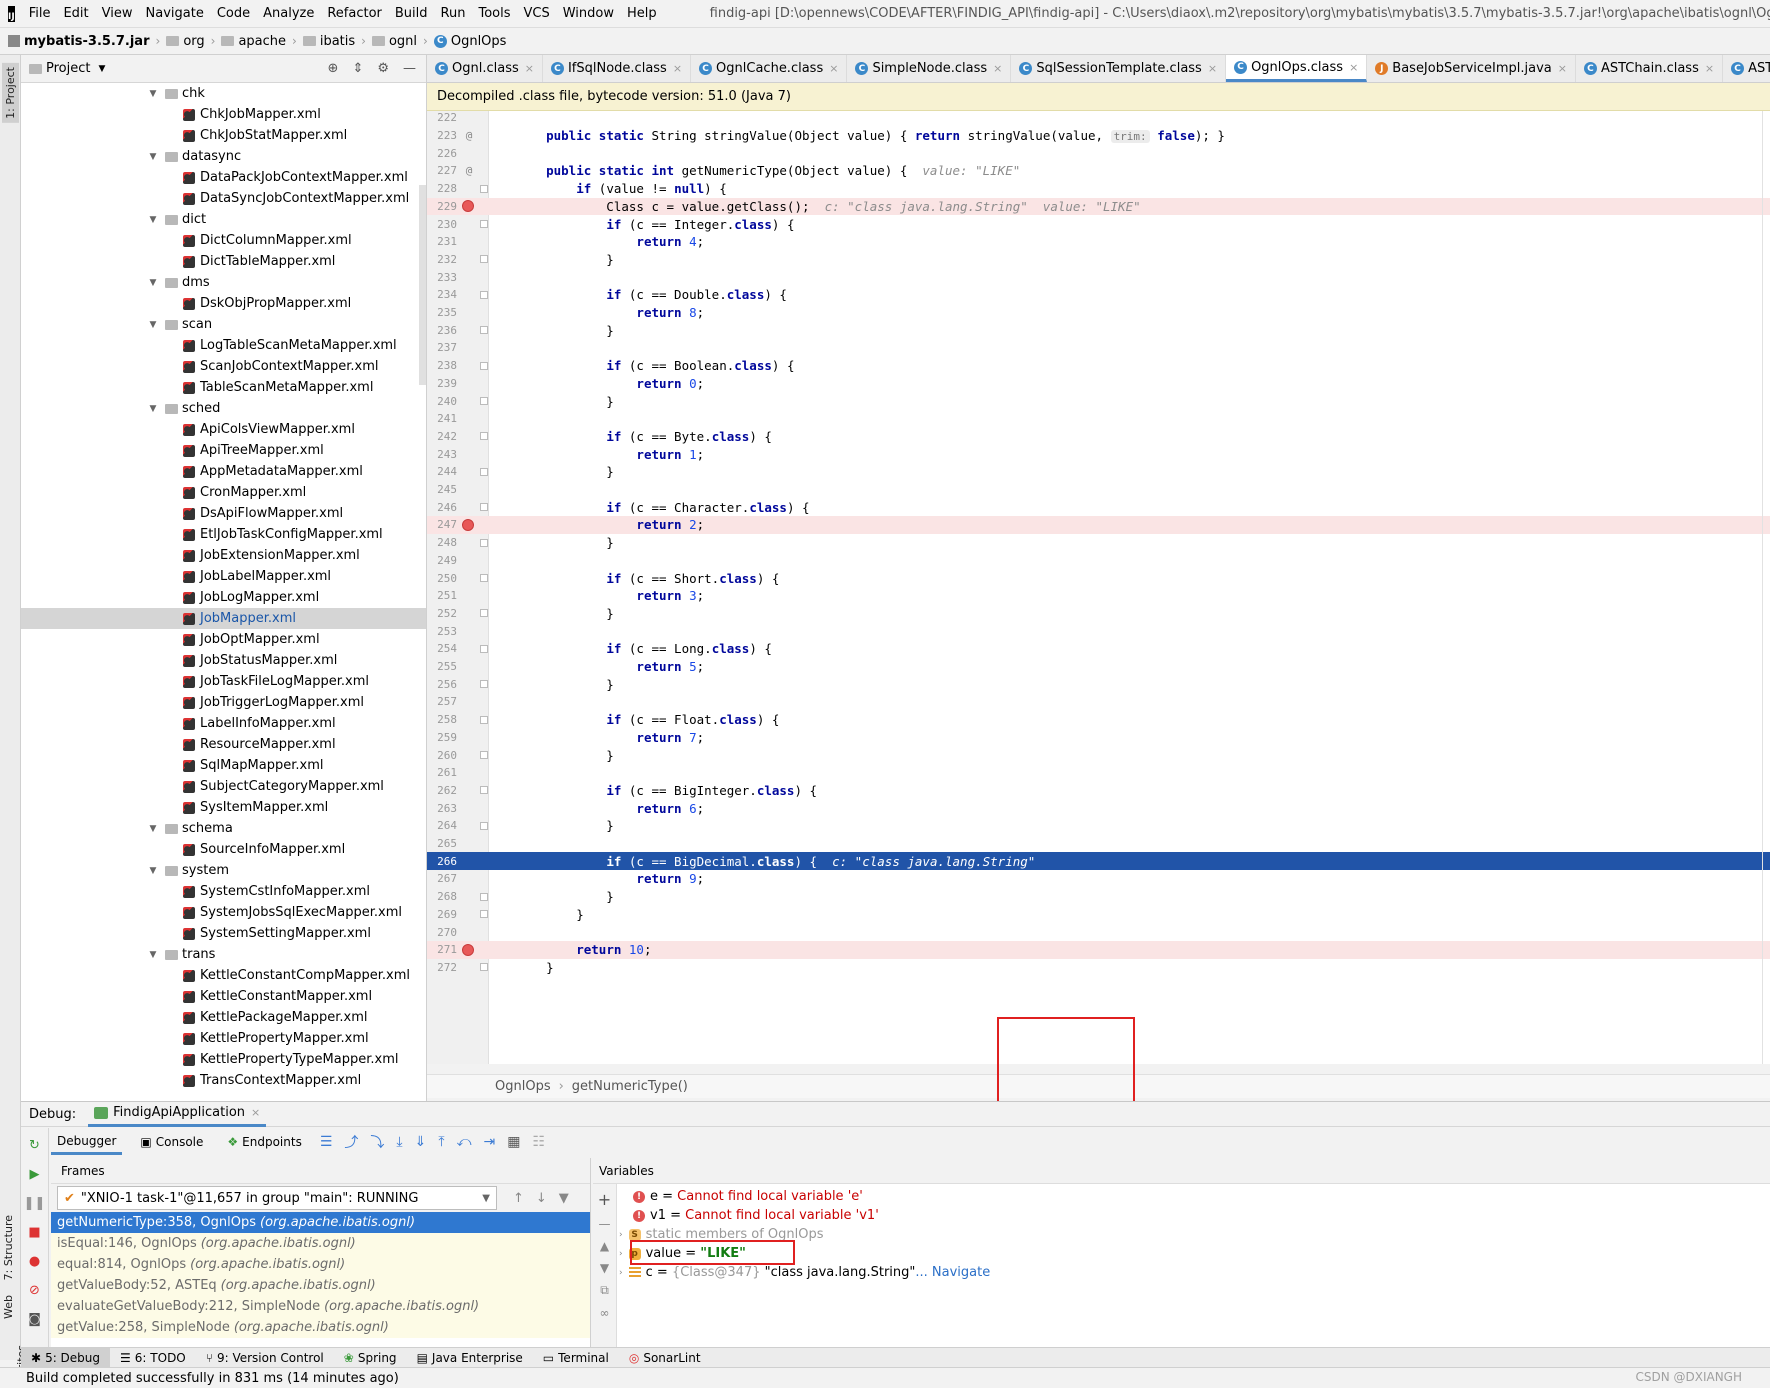  What do you see at coordinates (1098, 897) in the screenshot?
I see `code-line: 268 }` at bounding box center [1098, 897].